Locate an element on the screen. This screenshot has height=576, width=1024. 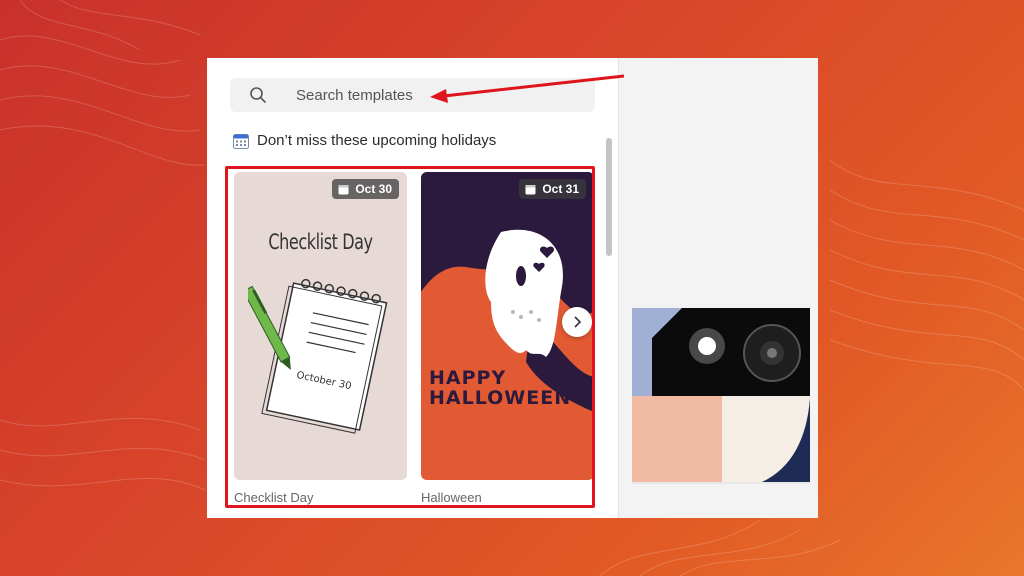
search-icon is located at coordinates (258, 95).